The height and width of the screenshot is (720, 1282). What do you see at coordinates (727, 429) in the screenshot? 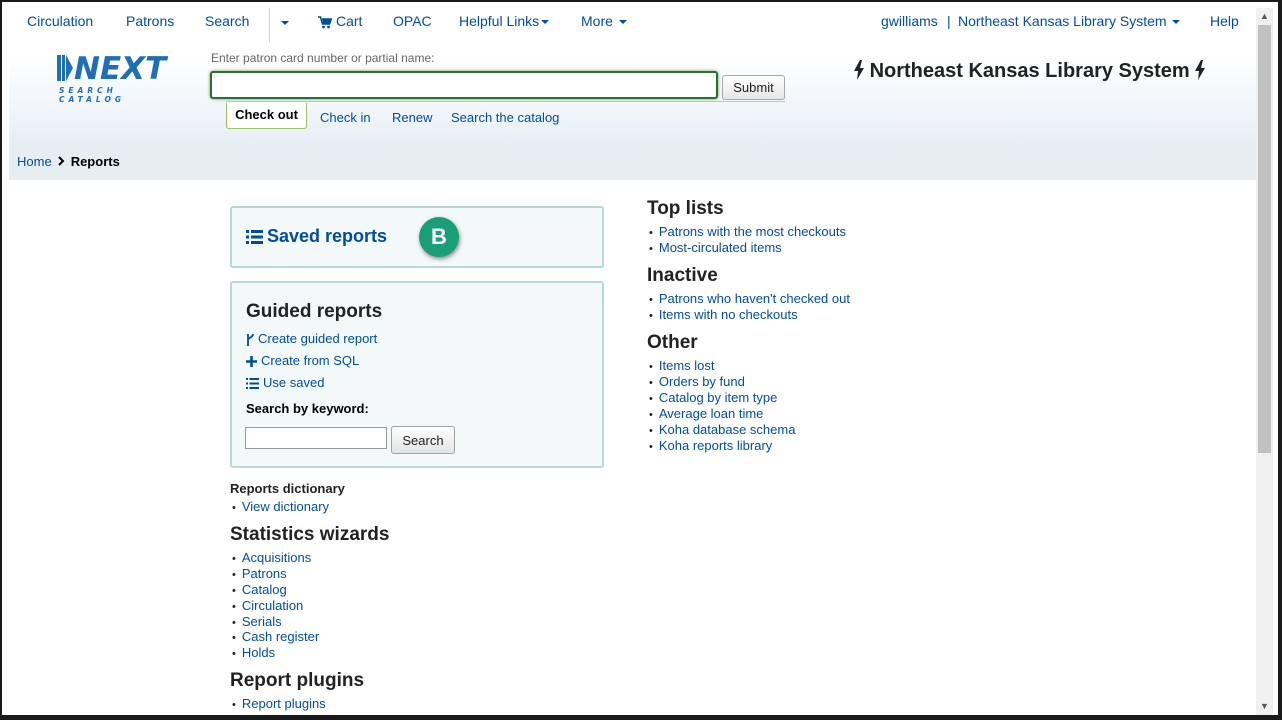
I see `koha-database-schema-link: Koha database schema` at bounding box center [727, 429].